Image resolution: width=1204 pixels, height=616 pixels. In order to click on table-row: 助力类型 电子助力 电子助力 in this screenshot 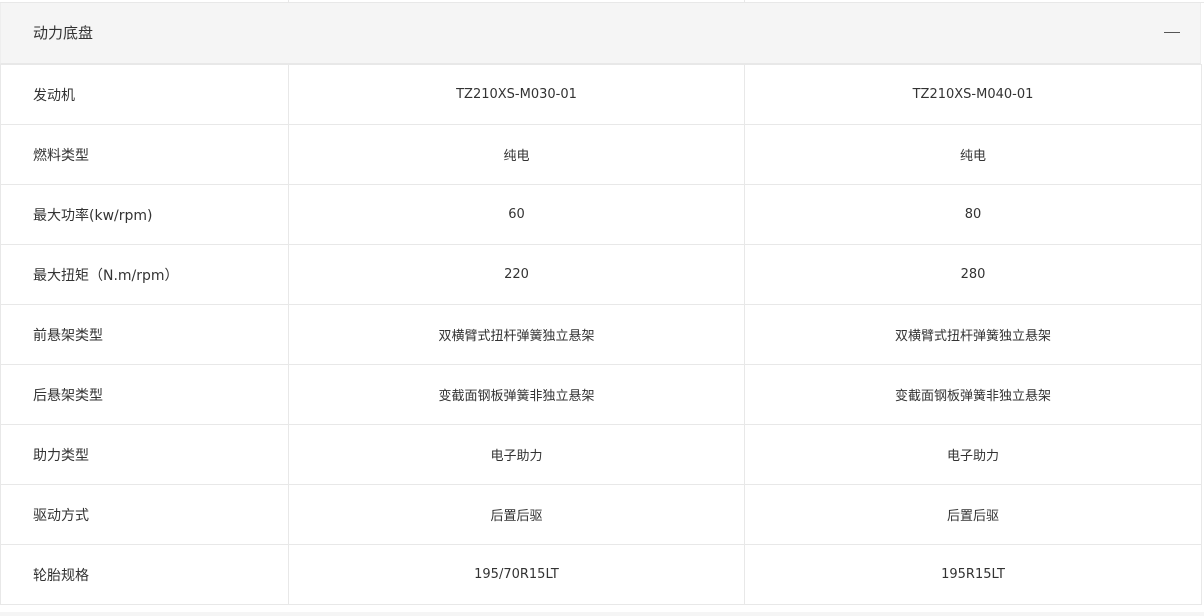, I will do `click(601, 454)`.